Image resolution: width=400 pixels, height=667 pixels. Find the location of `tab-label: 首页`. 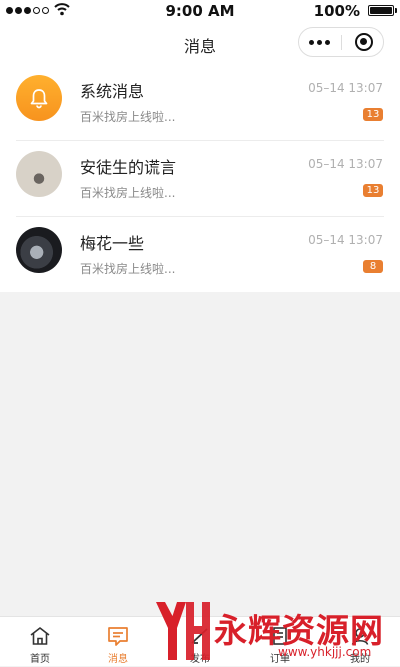

tab-label: 首页 is located at coordinates (40, 659).